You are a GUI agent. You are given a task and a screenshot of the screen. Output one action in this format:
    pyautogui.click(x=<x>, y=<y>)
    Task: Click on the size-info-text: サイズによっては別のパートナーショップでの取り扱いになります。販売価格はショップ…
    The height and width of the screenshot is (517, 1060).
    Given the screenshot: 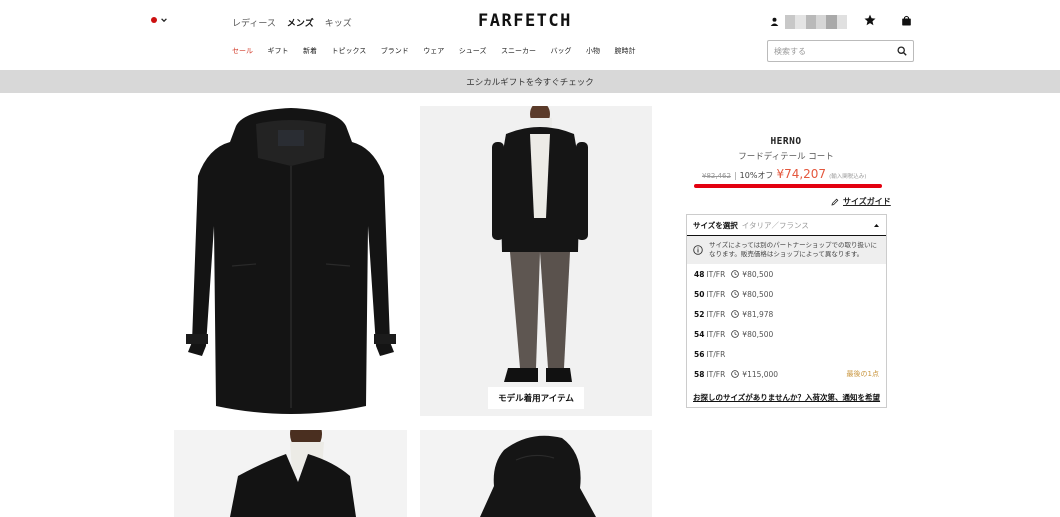 What is the action you would take?
    pyautogui.click(x=793, y=249)
    